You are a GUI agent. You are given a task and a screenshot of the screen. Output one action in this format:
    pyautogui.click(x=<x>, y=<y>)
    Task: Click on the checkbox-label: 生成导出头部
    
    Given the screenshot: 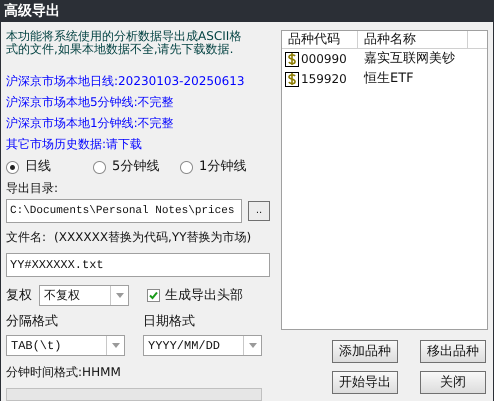 What is the action you would take?
    pyautogui.click(x=204, y=295)
    